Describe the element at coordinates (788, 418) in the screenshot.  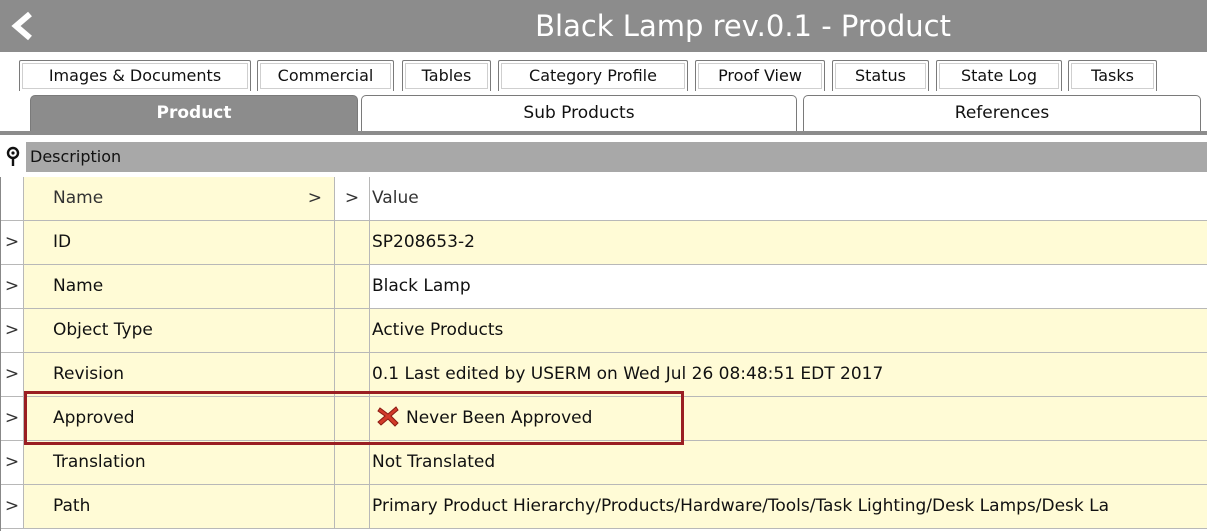
I see `property-value: Never Been Approved` at that location.